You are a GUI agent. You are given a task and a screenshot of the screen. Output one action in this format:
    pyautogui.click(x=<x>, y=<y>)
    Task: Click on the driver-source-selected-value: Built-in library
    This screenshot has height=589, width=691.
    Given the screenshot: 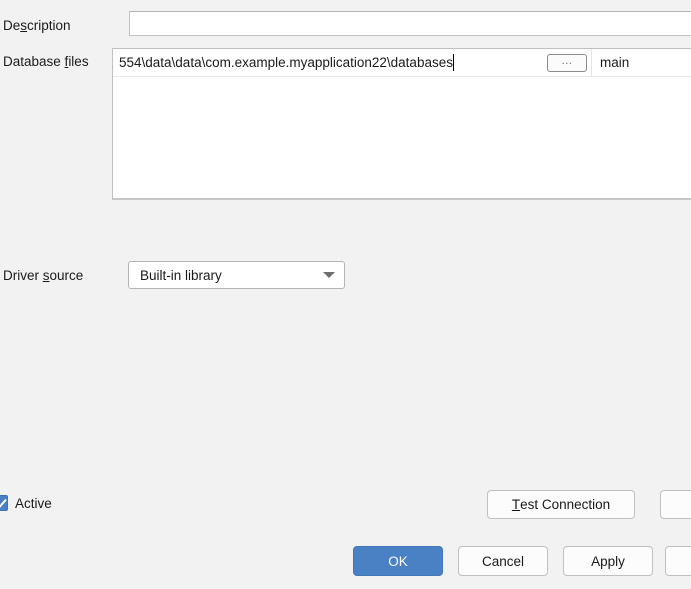 What is the action you would take?
    pyautogui.click(x=181, y=275)
    